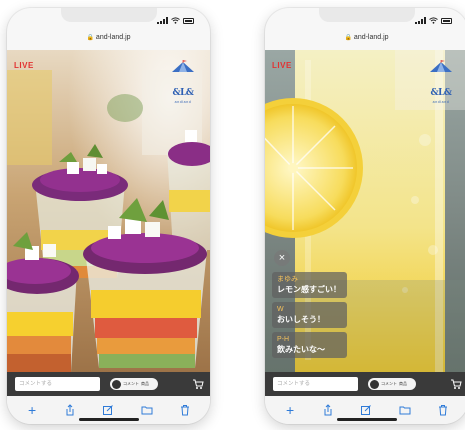 Image resolution: width=465 pixels, height=430 pixels. What do you see at coordinates (301, 319) in the screenshot?
I see `comment-text: おいしそう！` at bounding box center [301, 319].